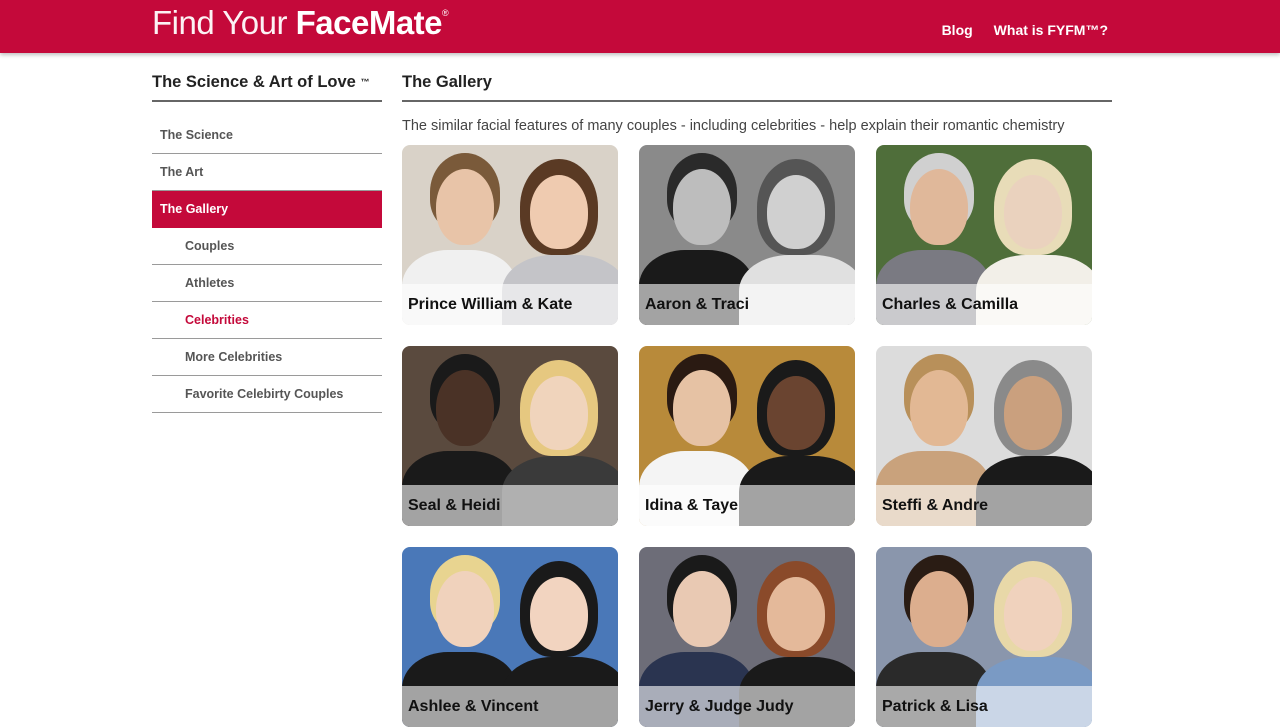 Image resolution: width=1280 pixels, height=727 pixels. What do you see at coordinates (267, 283) in the screenshot?
I see `sidebar-item-athletes: Athletes` at bounding box center [267, 283].